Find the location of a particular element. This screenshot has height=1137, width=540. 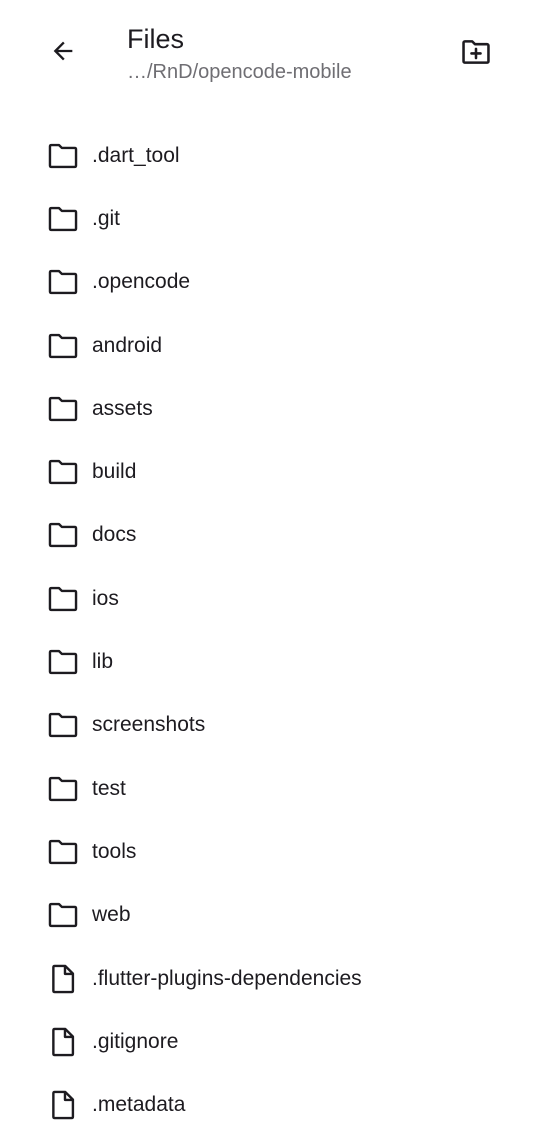

folder-row: build is located at coordinates (270, 471).